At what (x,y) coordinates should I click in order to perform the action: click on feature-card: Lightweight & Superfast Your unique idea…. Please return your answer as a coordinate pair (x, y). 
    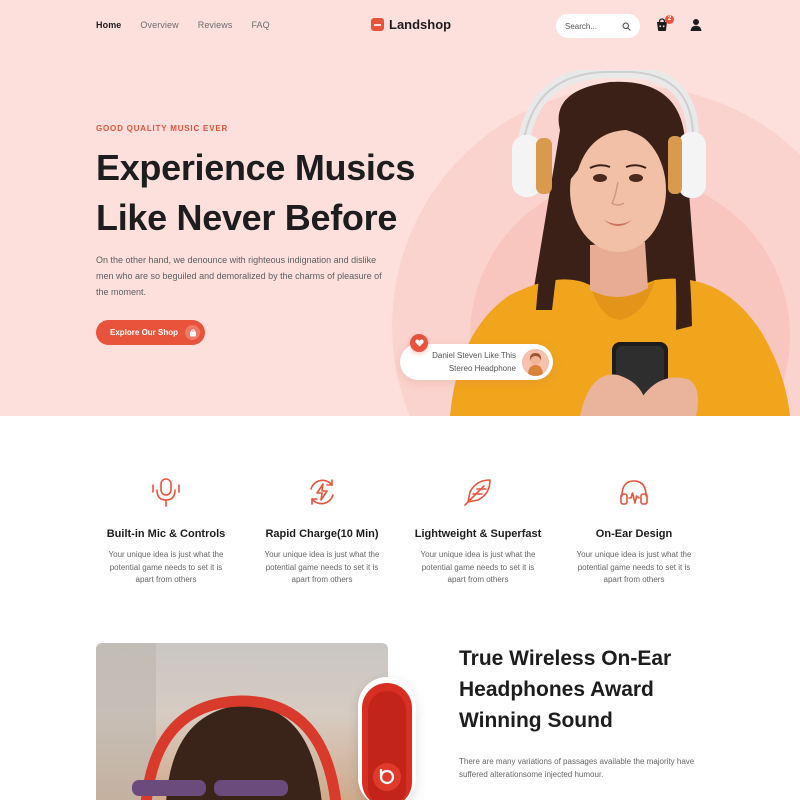
    Looking at the image, I should click on (478, 531).